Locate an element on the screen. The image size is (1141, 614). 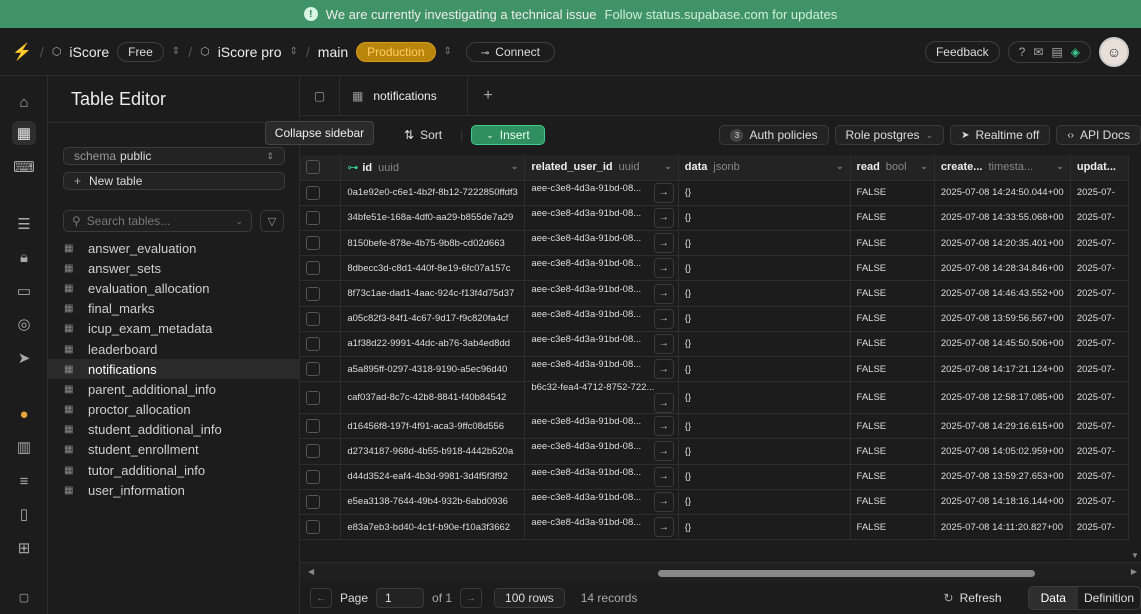
storage-icon: ▭ is located at coordinates (24, 291).